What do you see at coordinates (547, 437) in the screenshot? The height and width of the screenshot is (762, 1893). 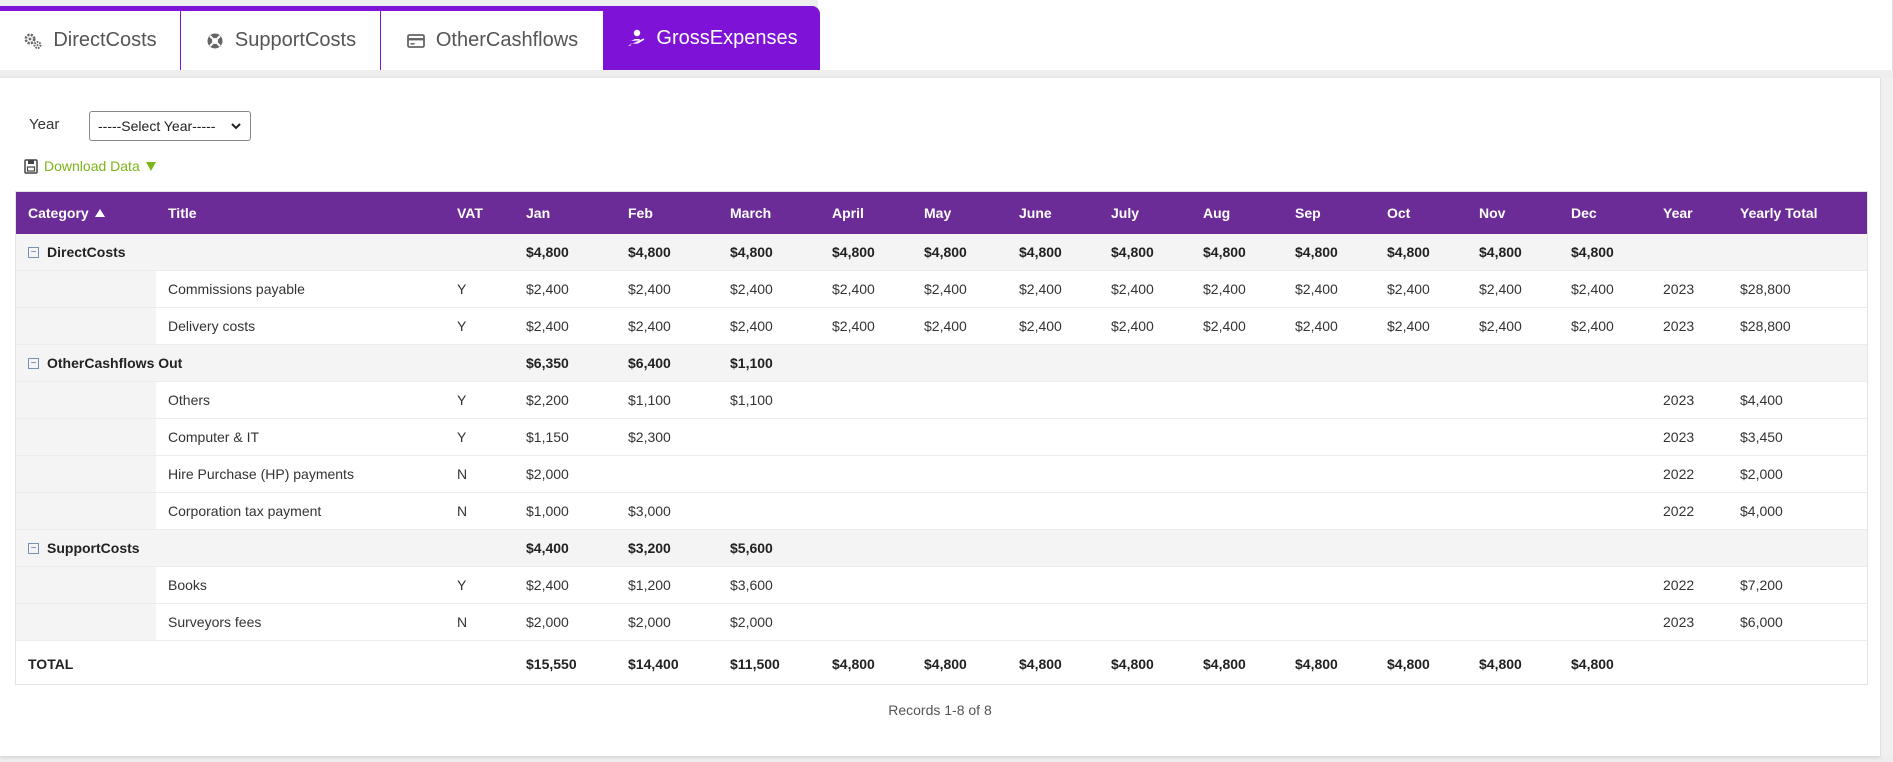 I see `cell-jan: $1,150` at bounding box center [547, 437].